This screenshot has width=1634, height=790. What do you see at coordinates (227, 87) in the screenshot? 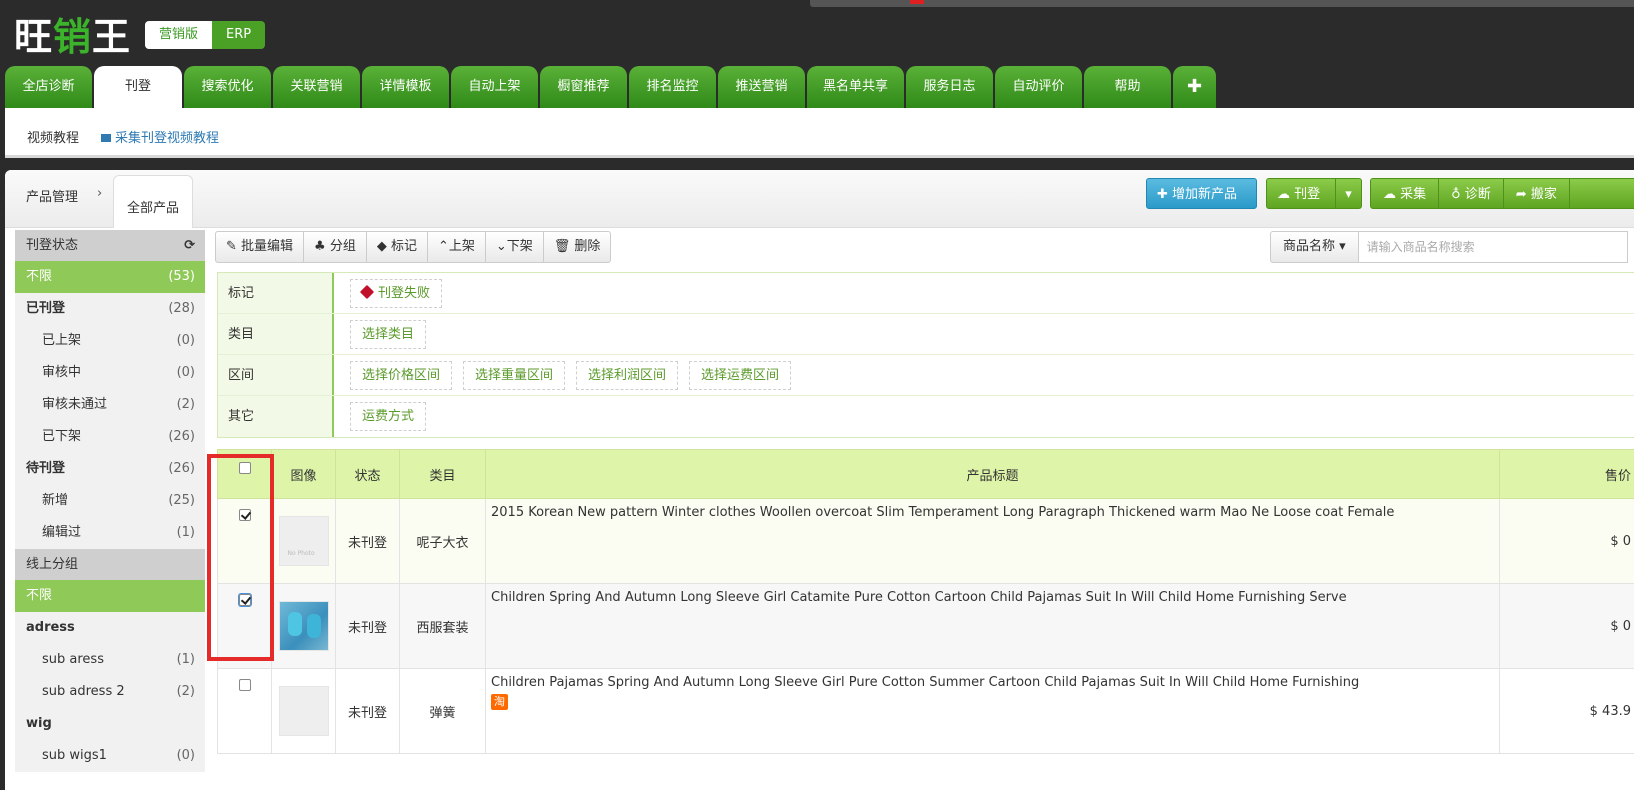
I see `tab-search-opt: 搜索优化` at bounding box center [227, 87].